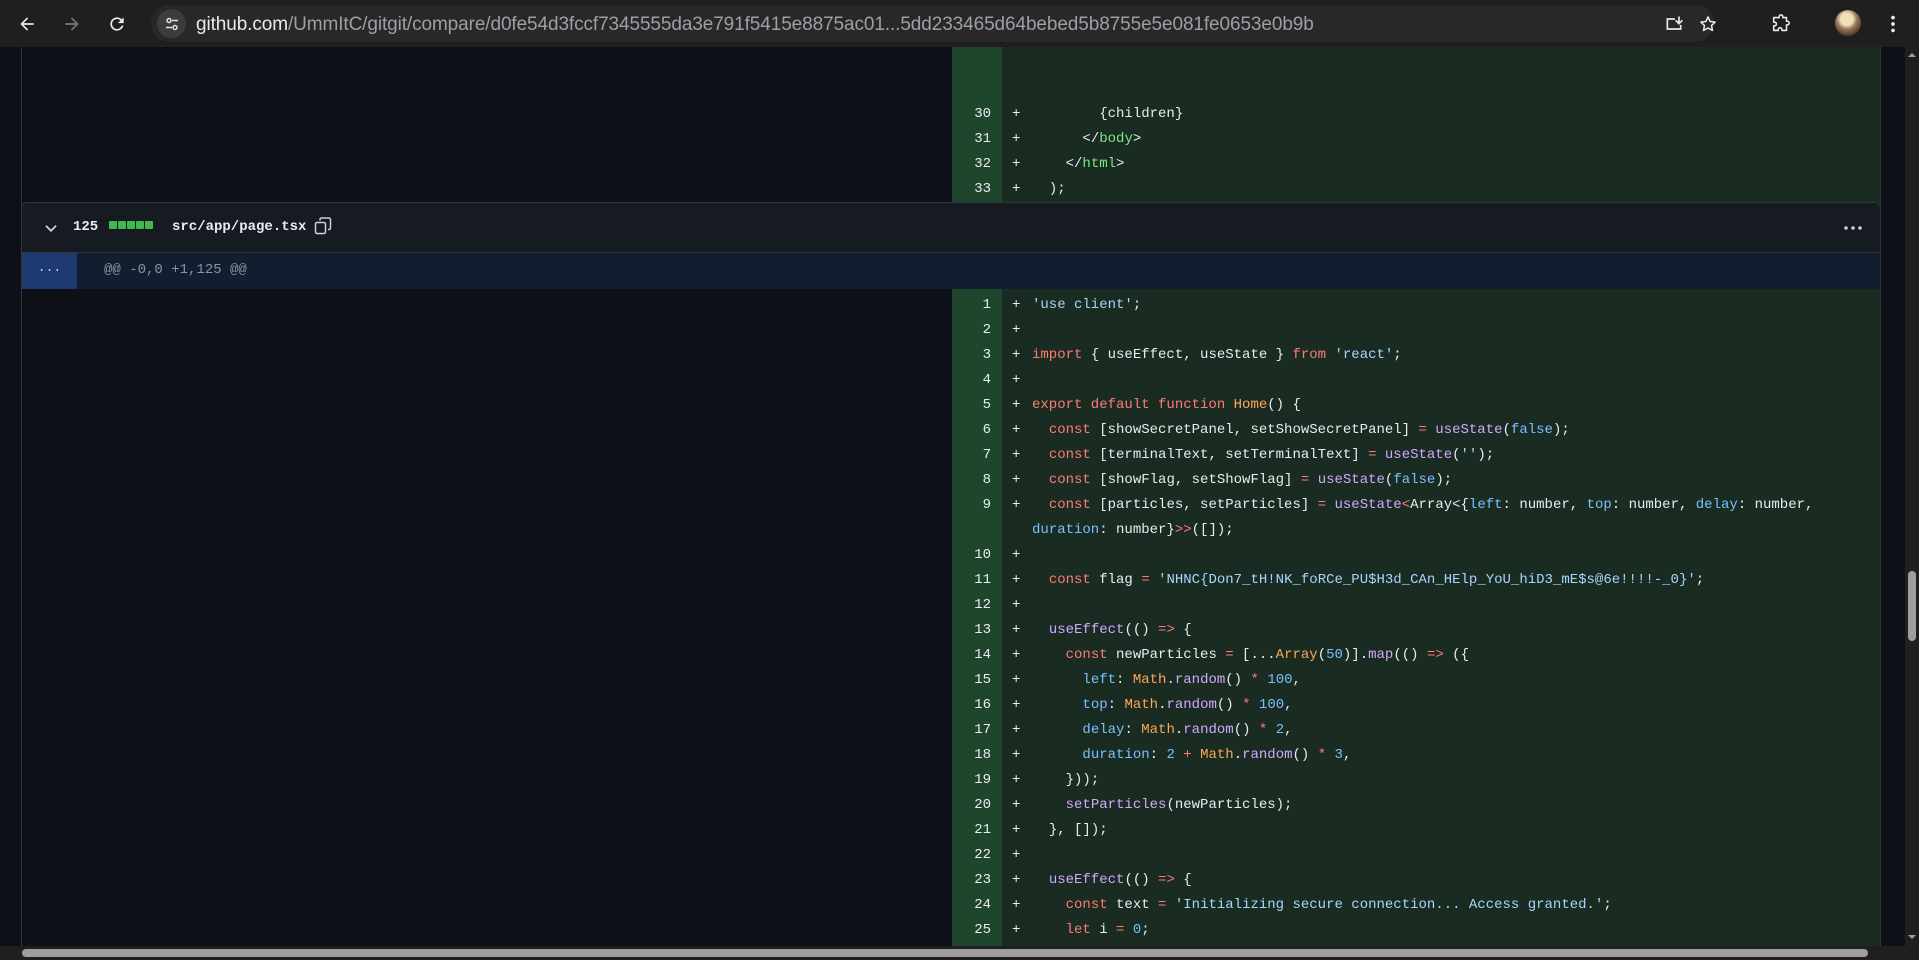 The image size is (1919, 960). I want to click on back-button, so click(27, 24).